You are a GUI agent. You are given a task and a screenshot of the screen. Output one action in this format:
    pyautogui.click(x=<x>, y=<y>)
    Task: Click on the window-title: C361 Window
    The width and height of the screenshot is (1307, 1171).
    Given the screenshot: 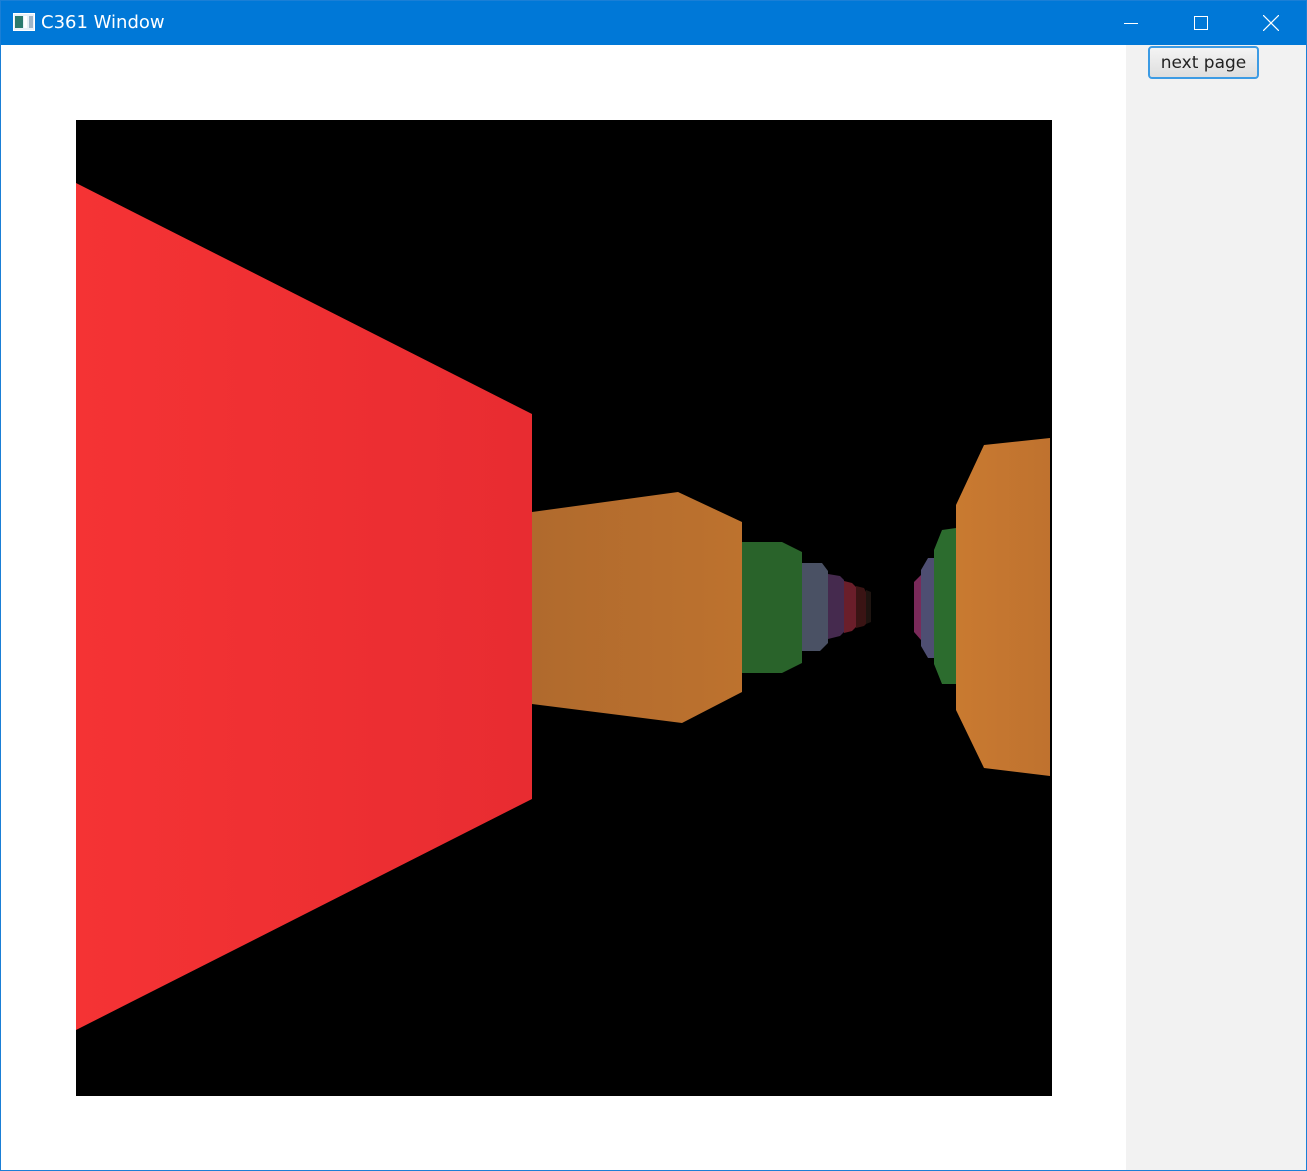 What is the action you would take?
    pyautogui.click(x=103, y=22)
    